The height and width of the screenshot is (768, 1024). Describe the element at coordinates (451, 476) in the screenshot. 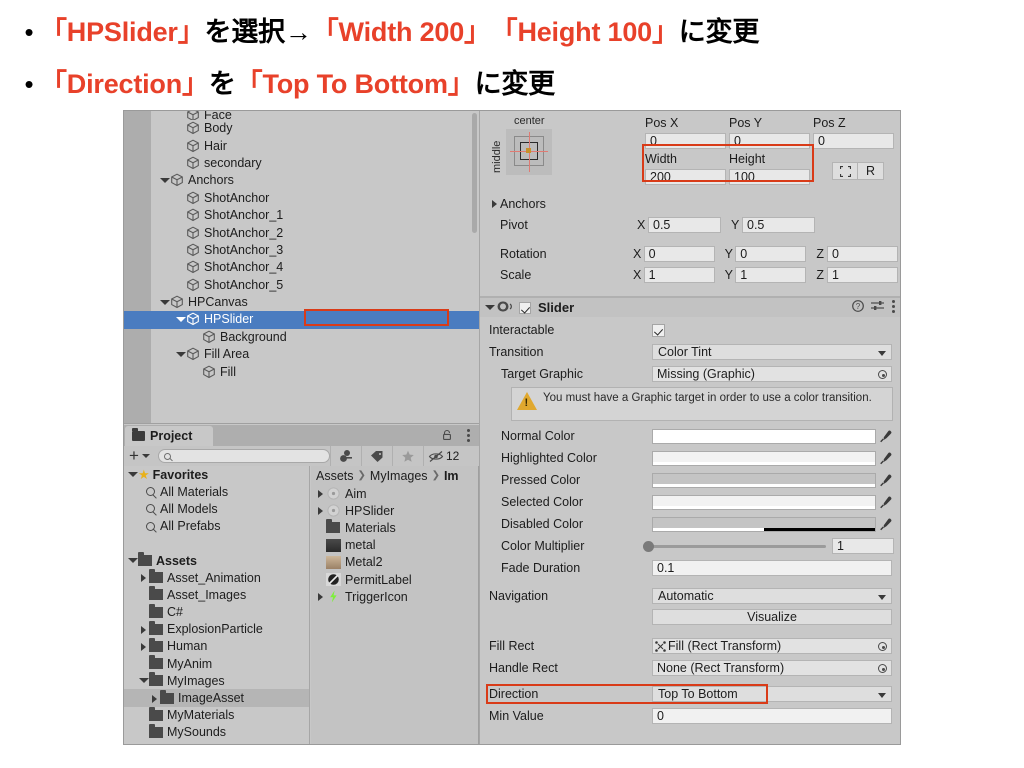

I see `breadcrumb-item: Im` at that location.